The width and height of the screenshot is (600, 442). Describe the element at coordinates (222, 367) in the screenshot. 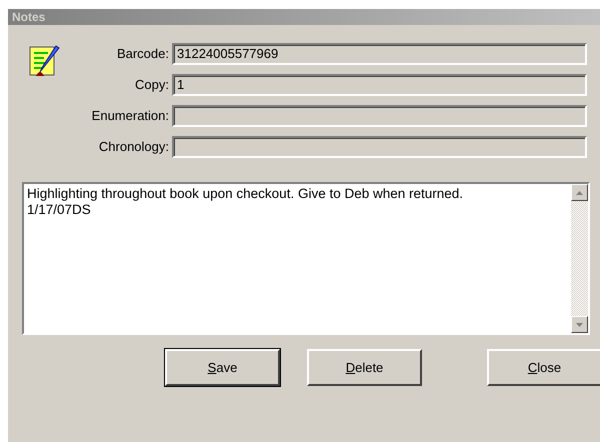

I see `dialog-button: Save` at that location.